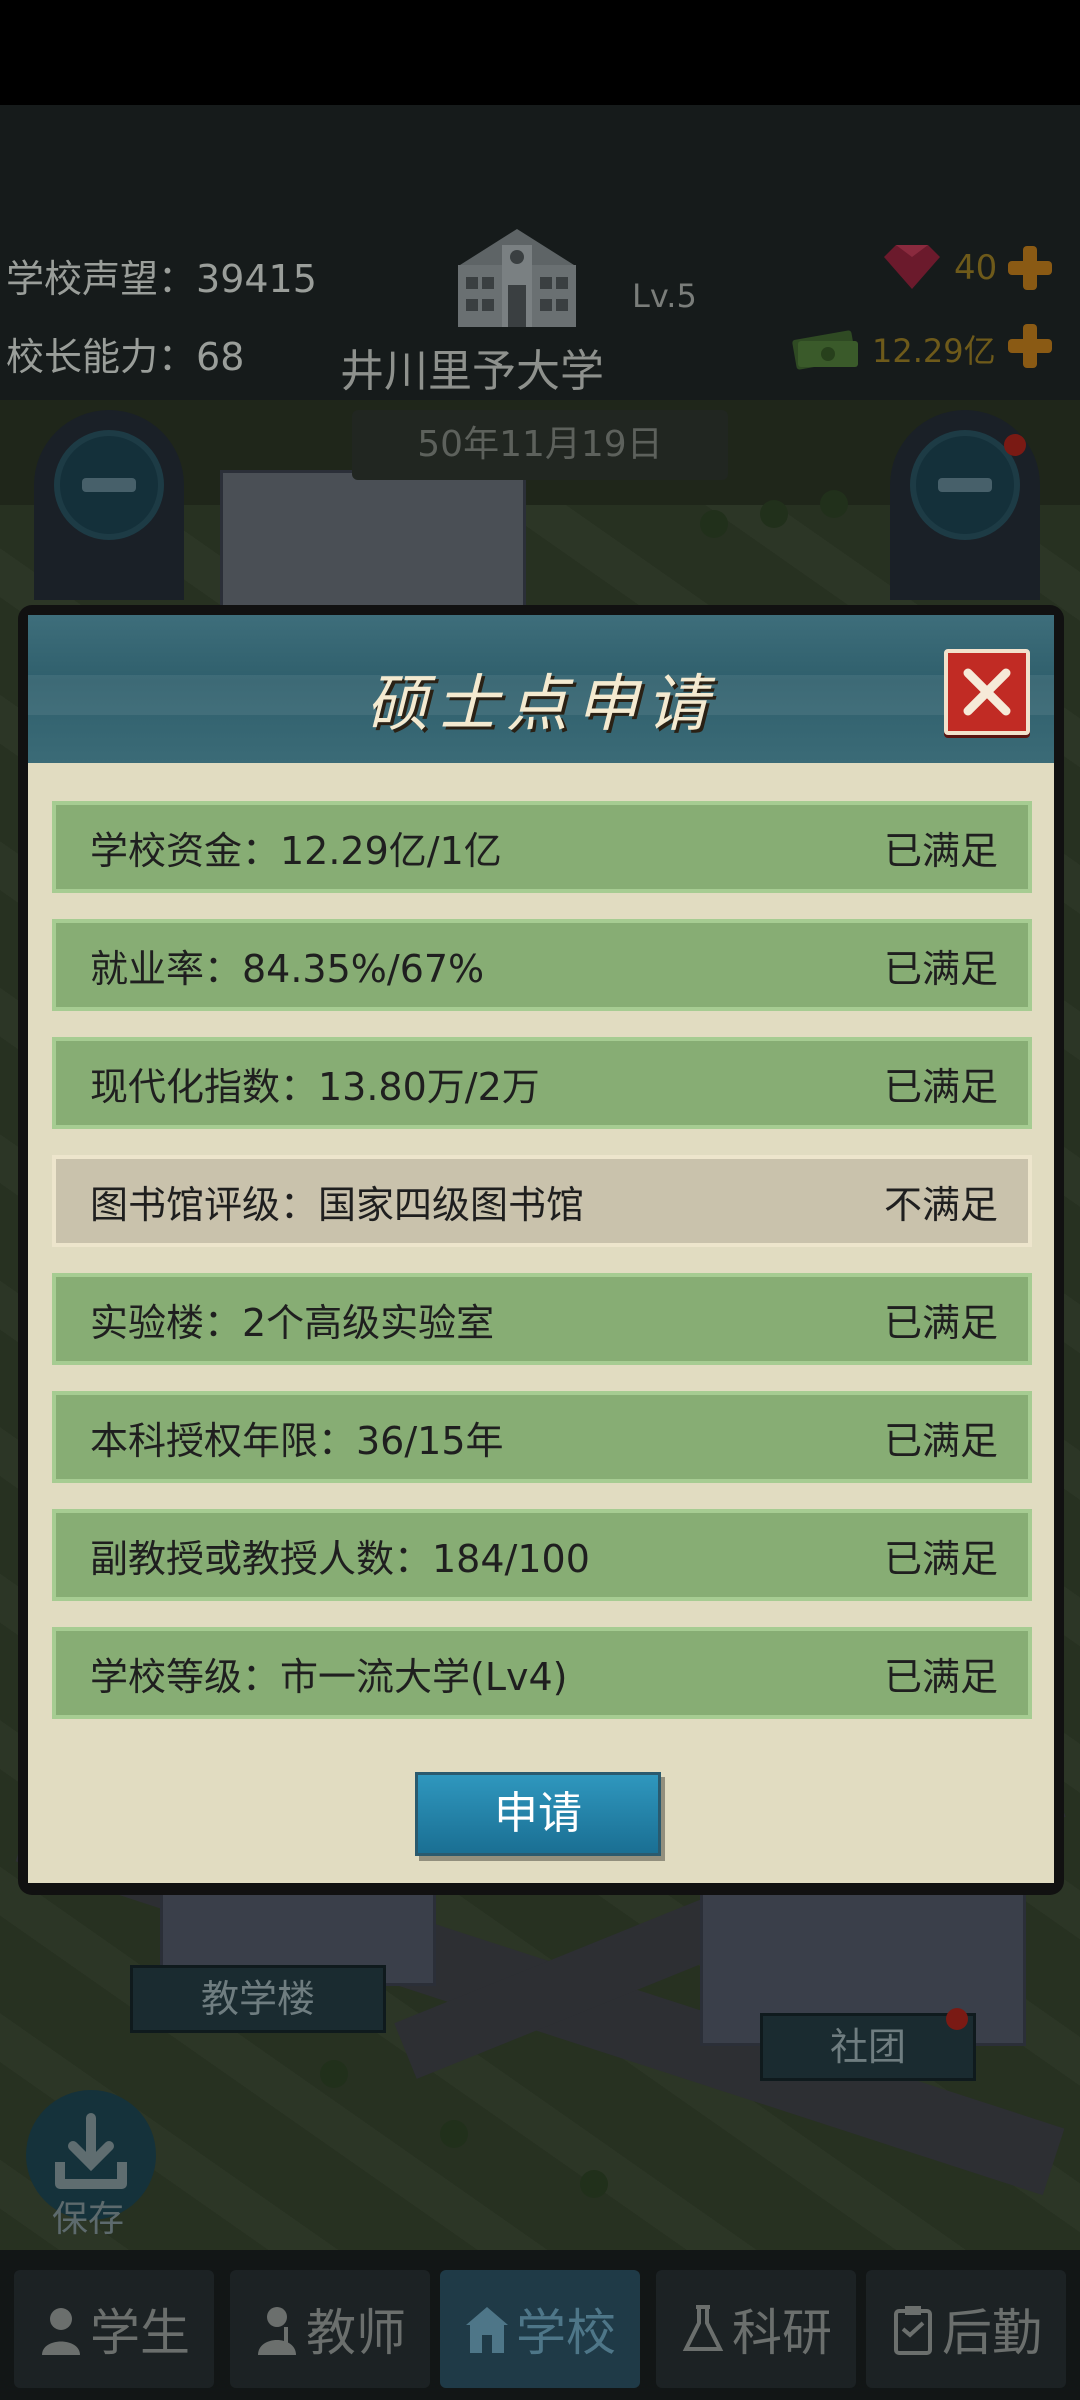 Image resolution: width=1080 pixels, height=2400 pixels. I want to click on school-building-icon, so click(517, 278).